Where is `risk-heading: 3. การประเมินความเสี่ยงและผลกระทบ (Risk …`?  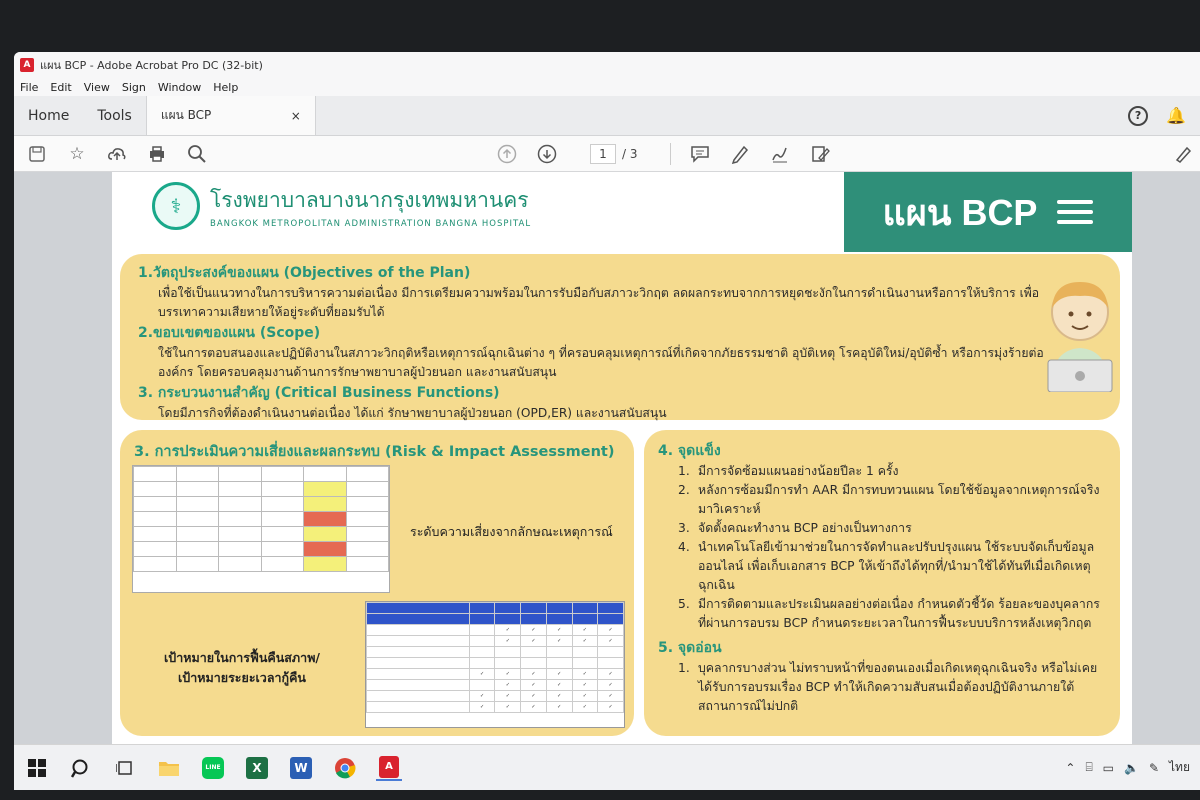
risk-heading: 3. การประเมินความเสี่ยงและผลกระทบ (Risk … is located at coordinates (374, 452).